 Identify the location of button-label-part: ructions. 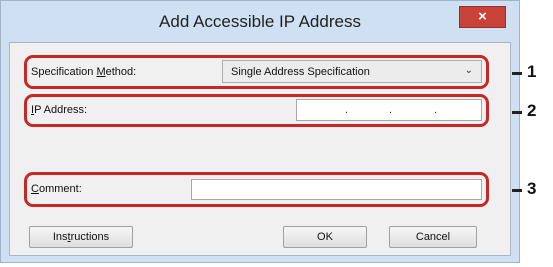
(90, 237).